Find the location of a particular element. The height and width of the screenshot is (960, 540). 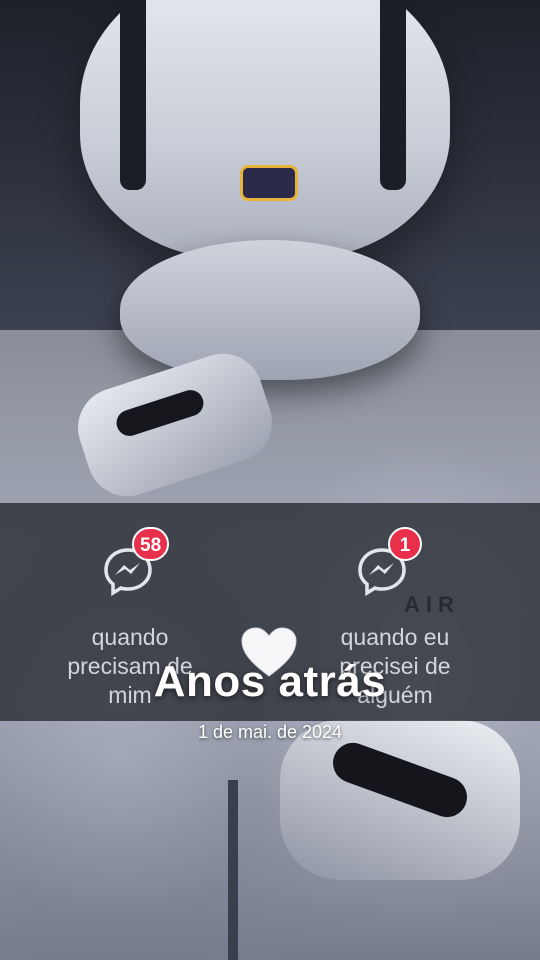

memory-title: Anos atrás is located at coordinates (270, 681).